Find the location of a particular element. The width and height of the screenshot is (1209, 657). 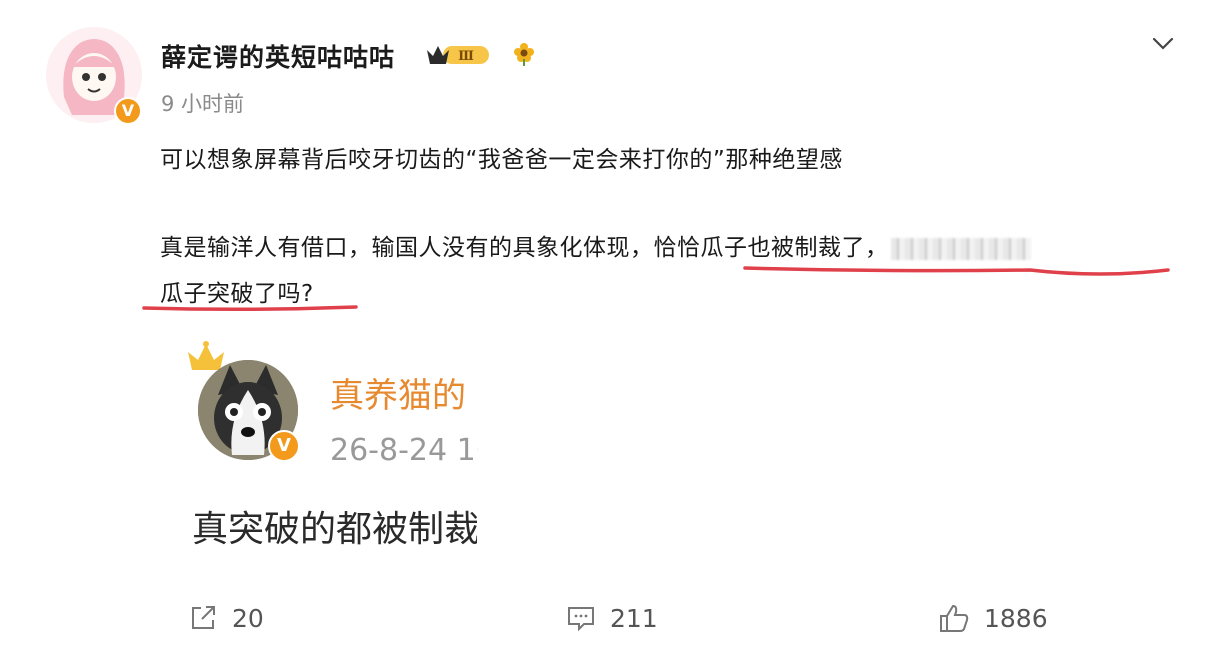

like-icon is located at coordinates (954, 618).